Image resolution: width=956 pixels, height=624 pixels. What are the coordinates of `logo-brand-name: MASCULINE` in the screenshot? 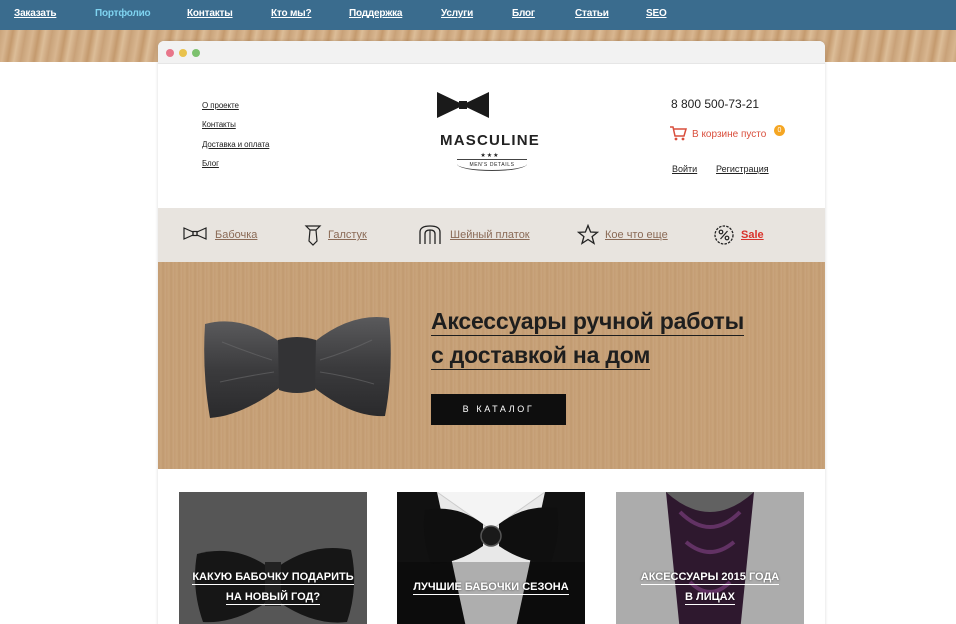 It's located at (490, 140).